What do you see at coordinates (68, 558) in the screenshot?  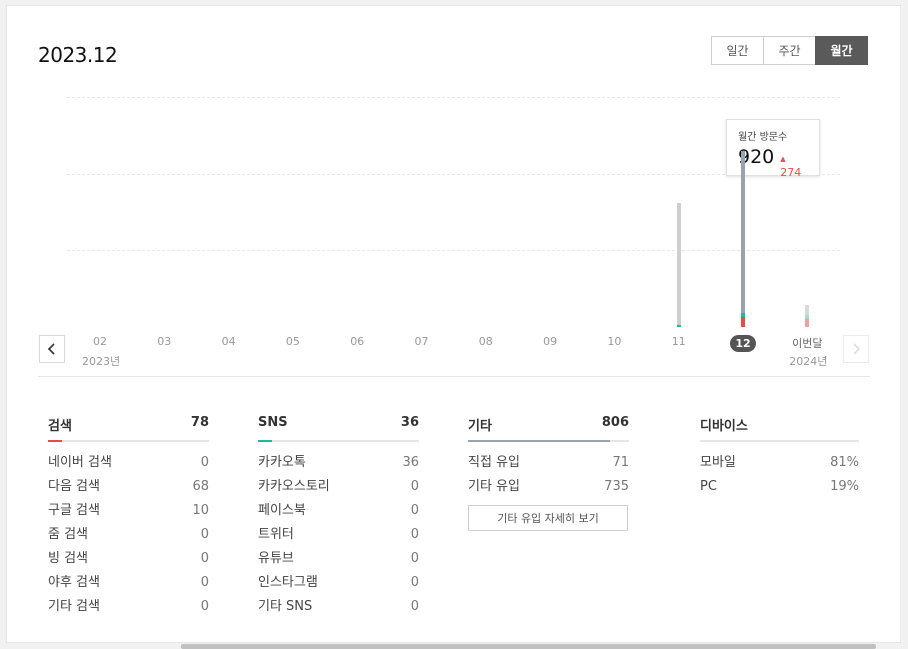 I see `search-row-label: 빙 검색` at bounding box center [68, 558].